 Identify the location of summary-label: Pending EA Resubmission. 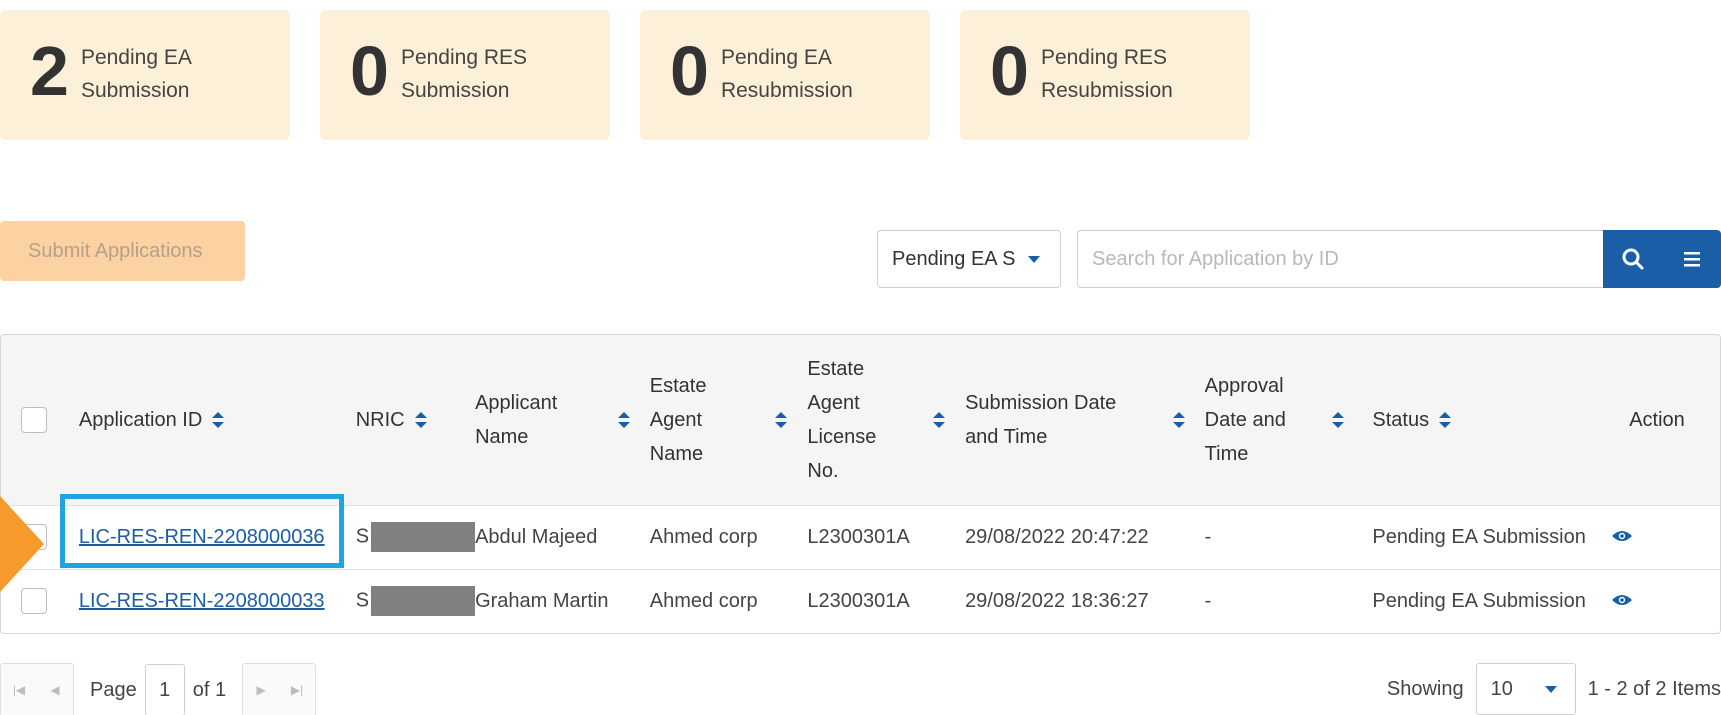
(787, 74).